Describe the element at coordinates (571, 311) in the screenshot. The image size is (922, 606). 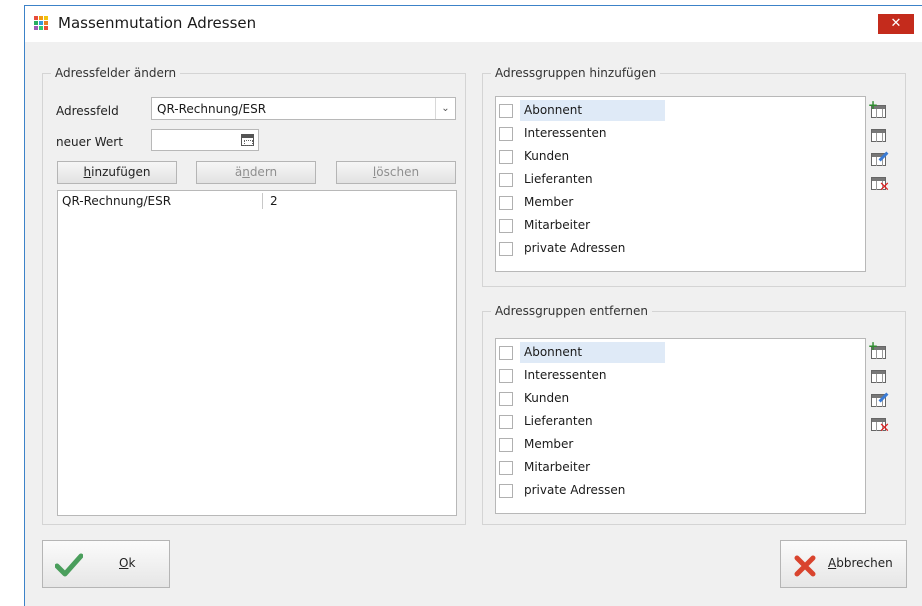
I see `remove-groups-legend: Adressgruppen entfernen` at that location.